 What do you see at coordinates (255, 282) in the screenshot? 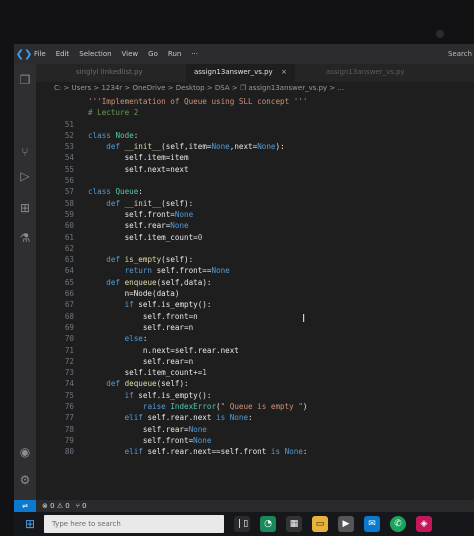
I see `code-line: 65 def enqueue(self,data):` at bounding box center [255, 282].